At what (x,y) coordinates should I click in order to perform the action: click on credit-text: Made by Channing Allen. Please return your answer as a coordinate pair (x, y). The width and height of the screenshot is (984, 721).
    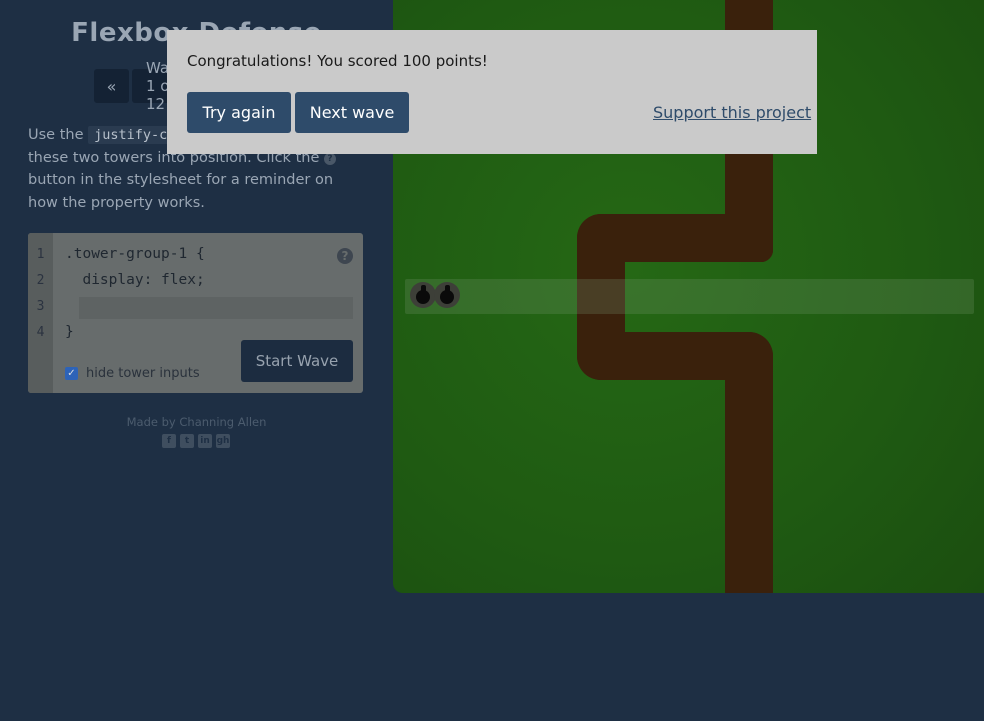
    Looking at the image, I should click on (196, 422).